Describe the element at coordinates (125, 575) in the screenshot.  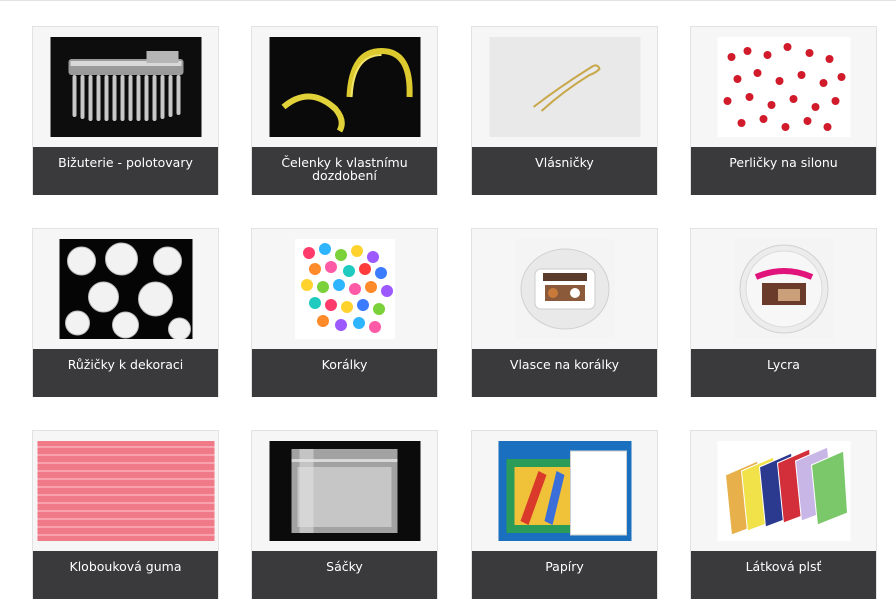
I see `category-caption: Klobouková guma` at that location.